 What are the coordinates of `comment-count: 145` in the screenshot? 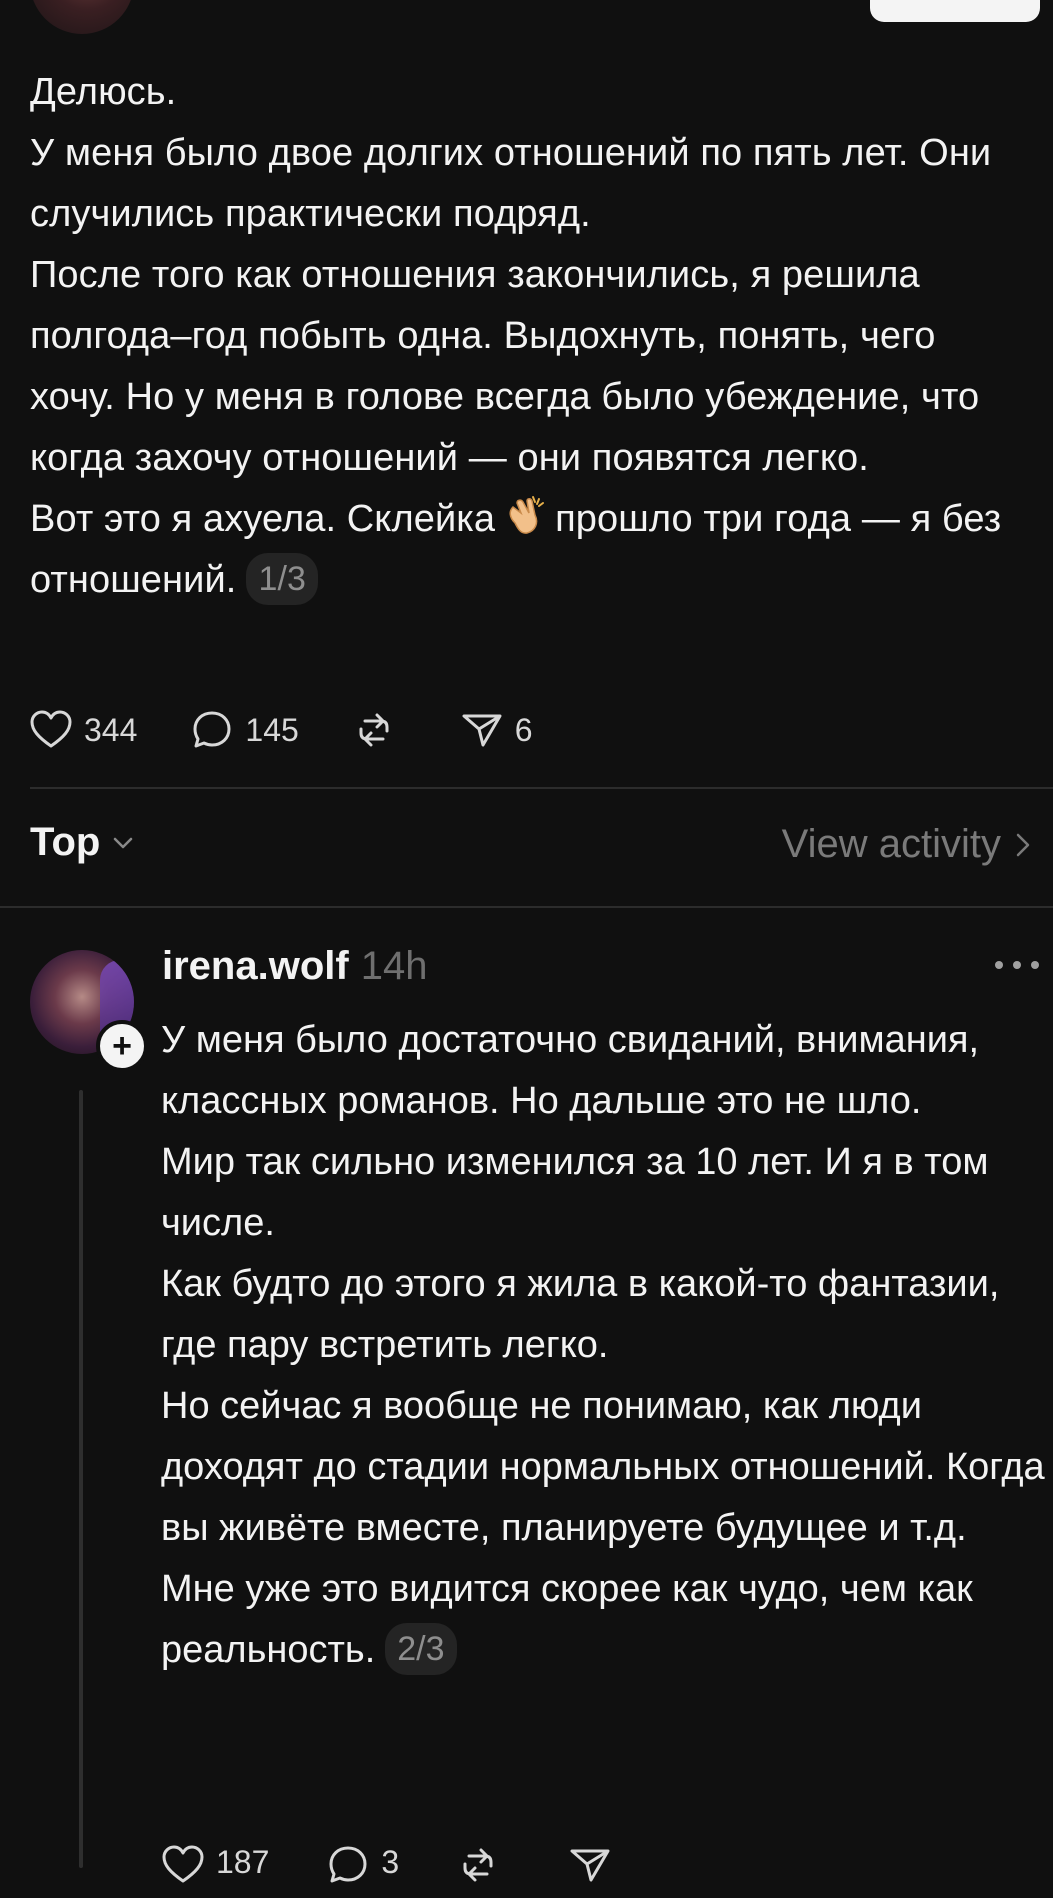 It's located at (272, 729).